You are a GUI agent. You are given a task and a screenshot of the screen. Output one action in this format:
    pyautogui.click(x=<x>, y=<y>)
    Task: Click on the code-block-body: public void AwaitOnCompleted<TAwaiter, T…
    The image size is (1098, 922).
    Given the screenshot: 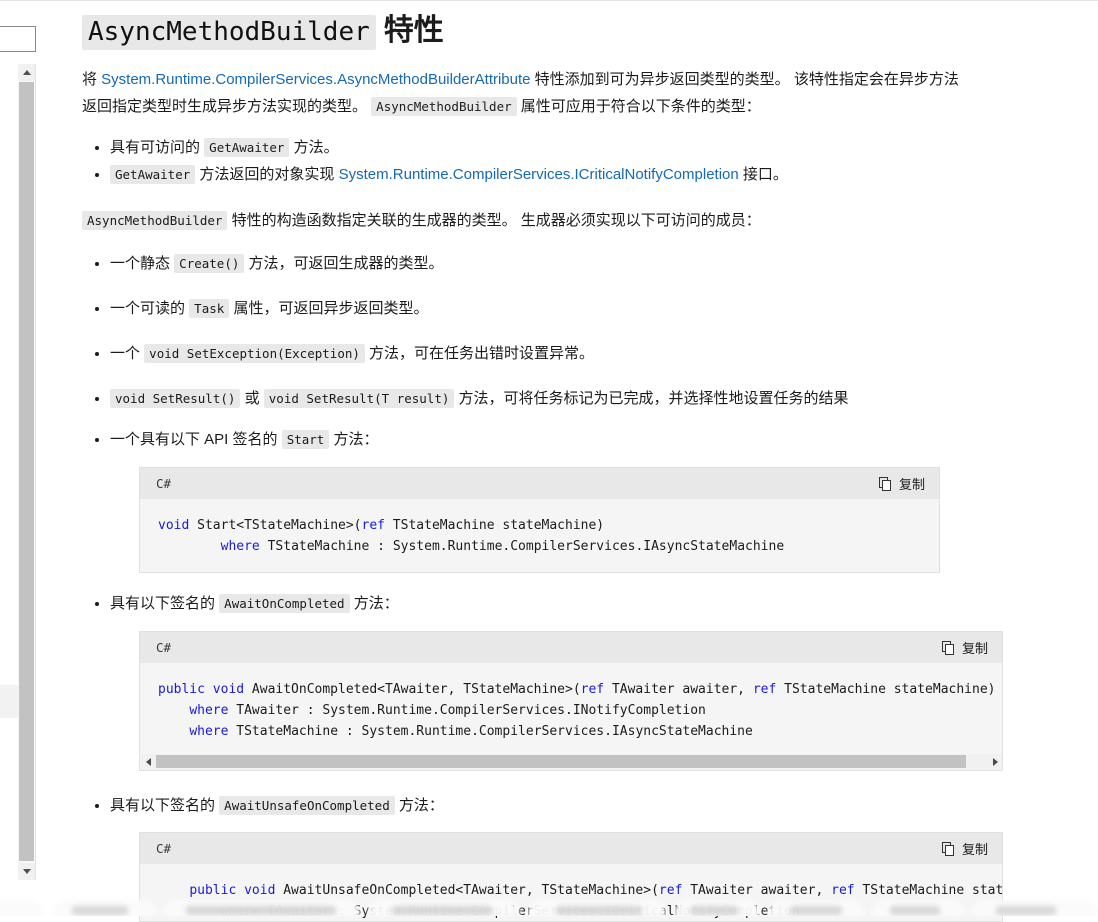 What is the action you would take?
    pyautogui.click(x=577, y=710)
    